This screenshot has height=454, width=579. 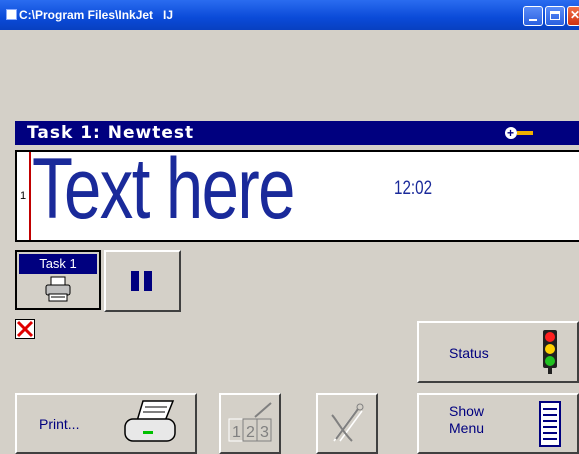 What do you see at coordinates (264, 432) in the screenshot?
I see `svg-text: 3` at bounding box center [264, 432].